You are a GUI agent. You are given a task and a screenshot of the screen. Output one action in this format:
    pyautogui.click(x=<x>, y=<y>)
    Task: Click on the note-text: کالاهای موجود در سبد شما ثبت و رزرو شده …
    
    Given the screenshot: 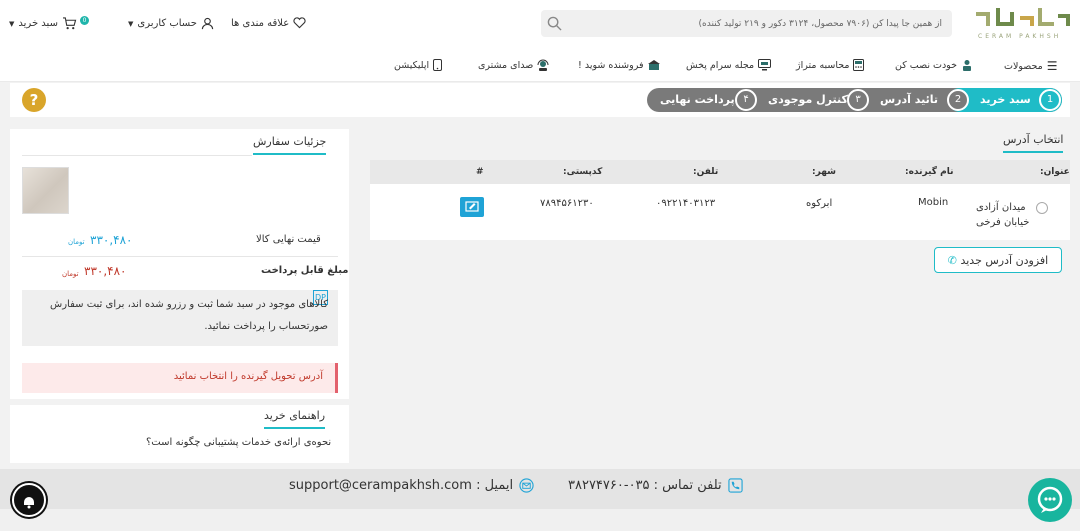 What is the action you would take?
    pyautogui.click(x=189, y=315)
    